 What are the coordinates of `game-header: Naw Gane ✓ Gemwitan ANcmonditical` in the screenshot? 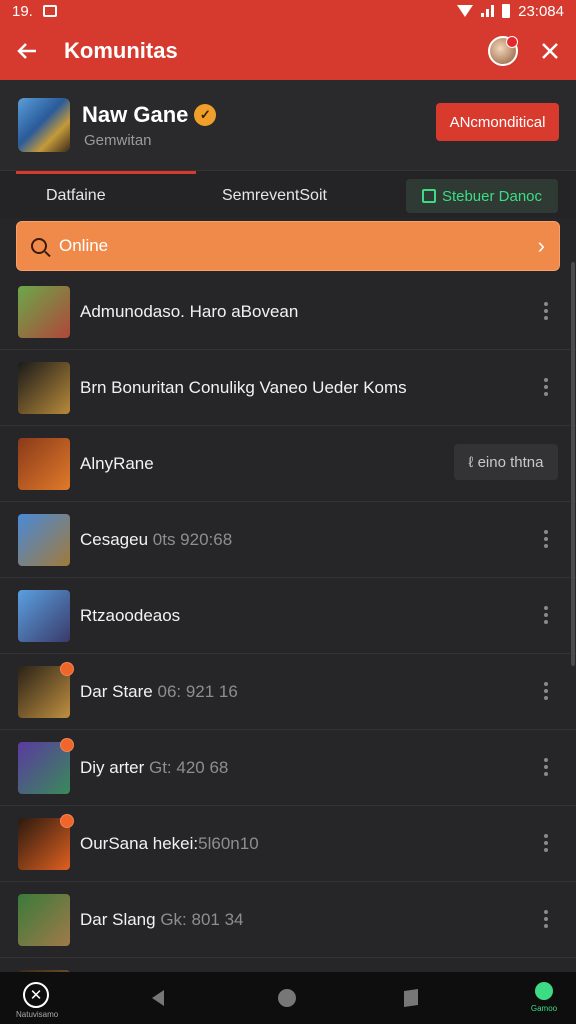 It's located at (288, 127).